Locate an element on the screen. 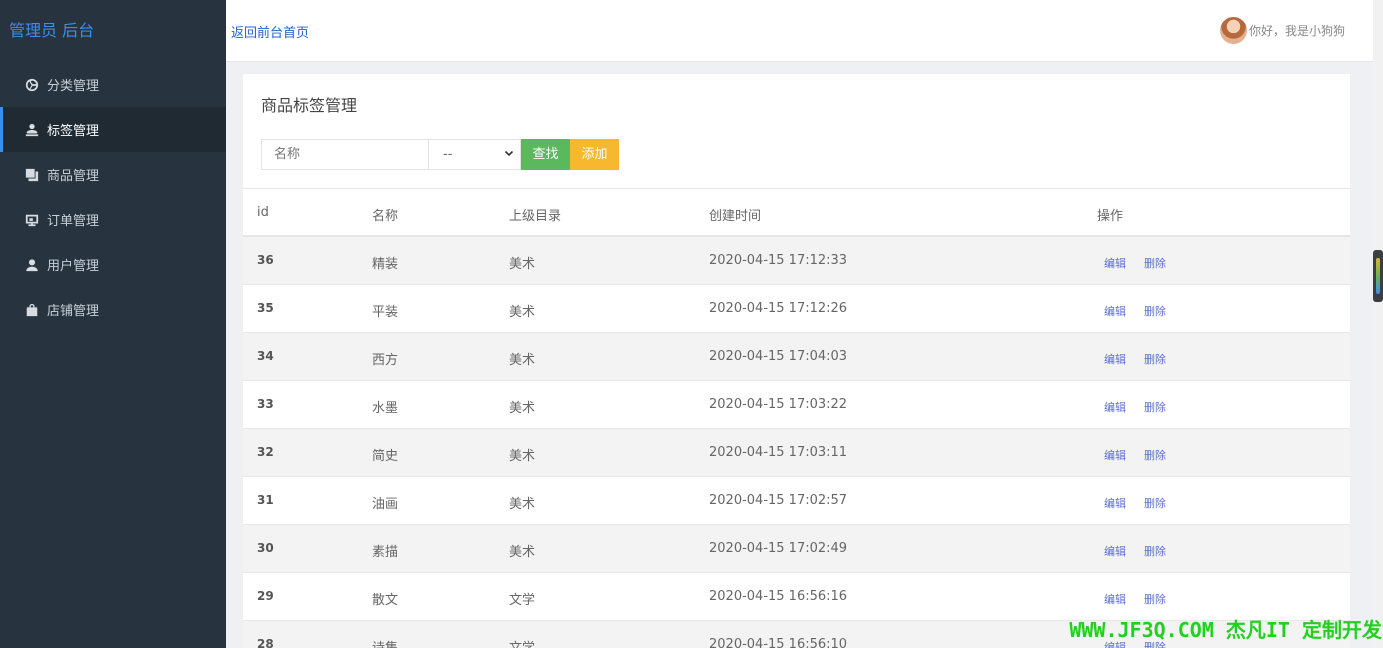  sidebar-item-users: 用户管理 is located at coordinates (113, 264).